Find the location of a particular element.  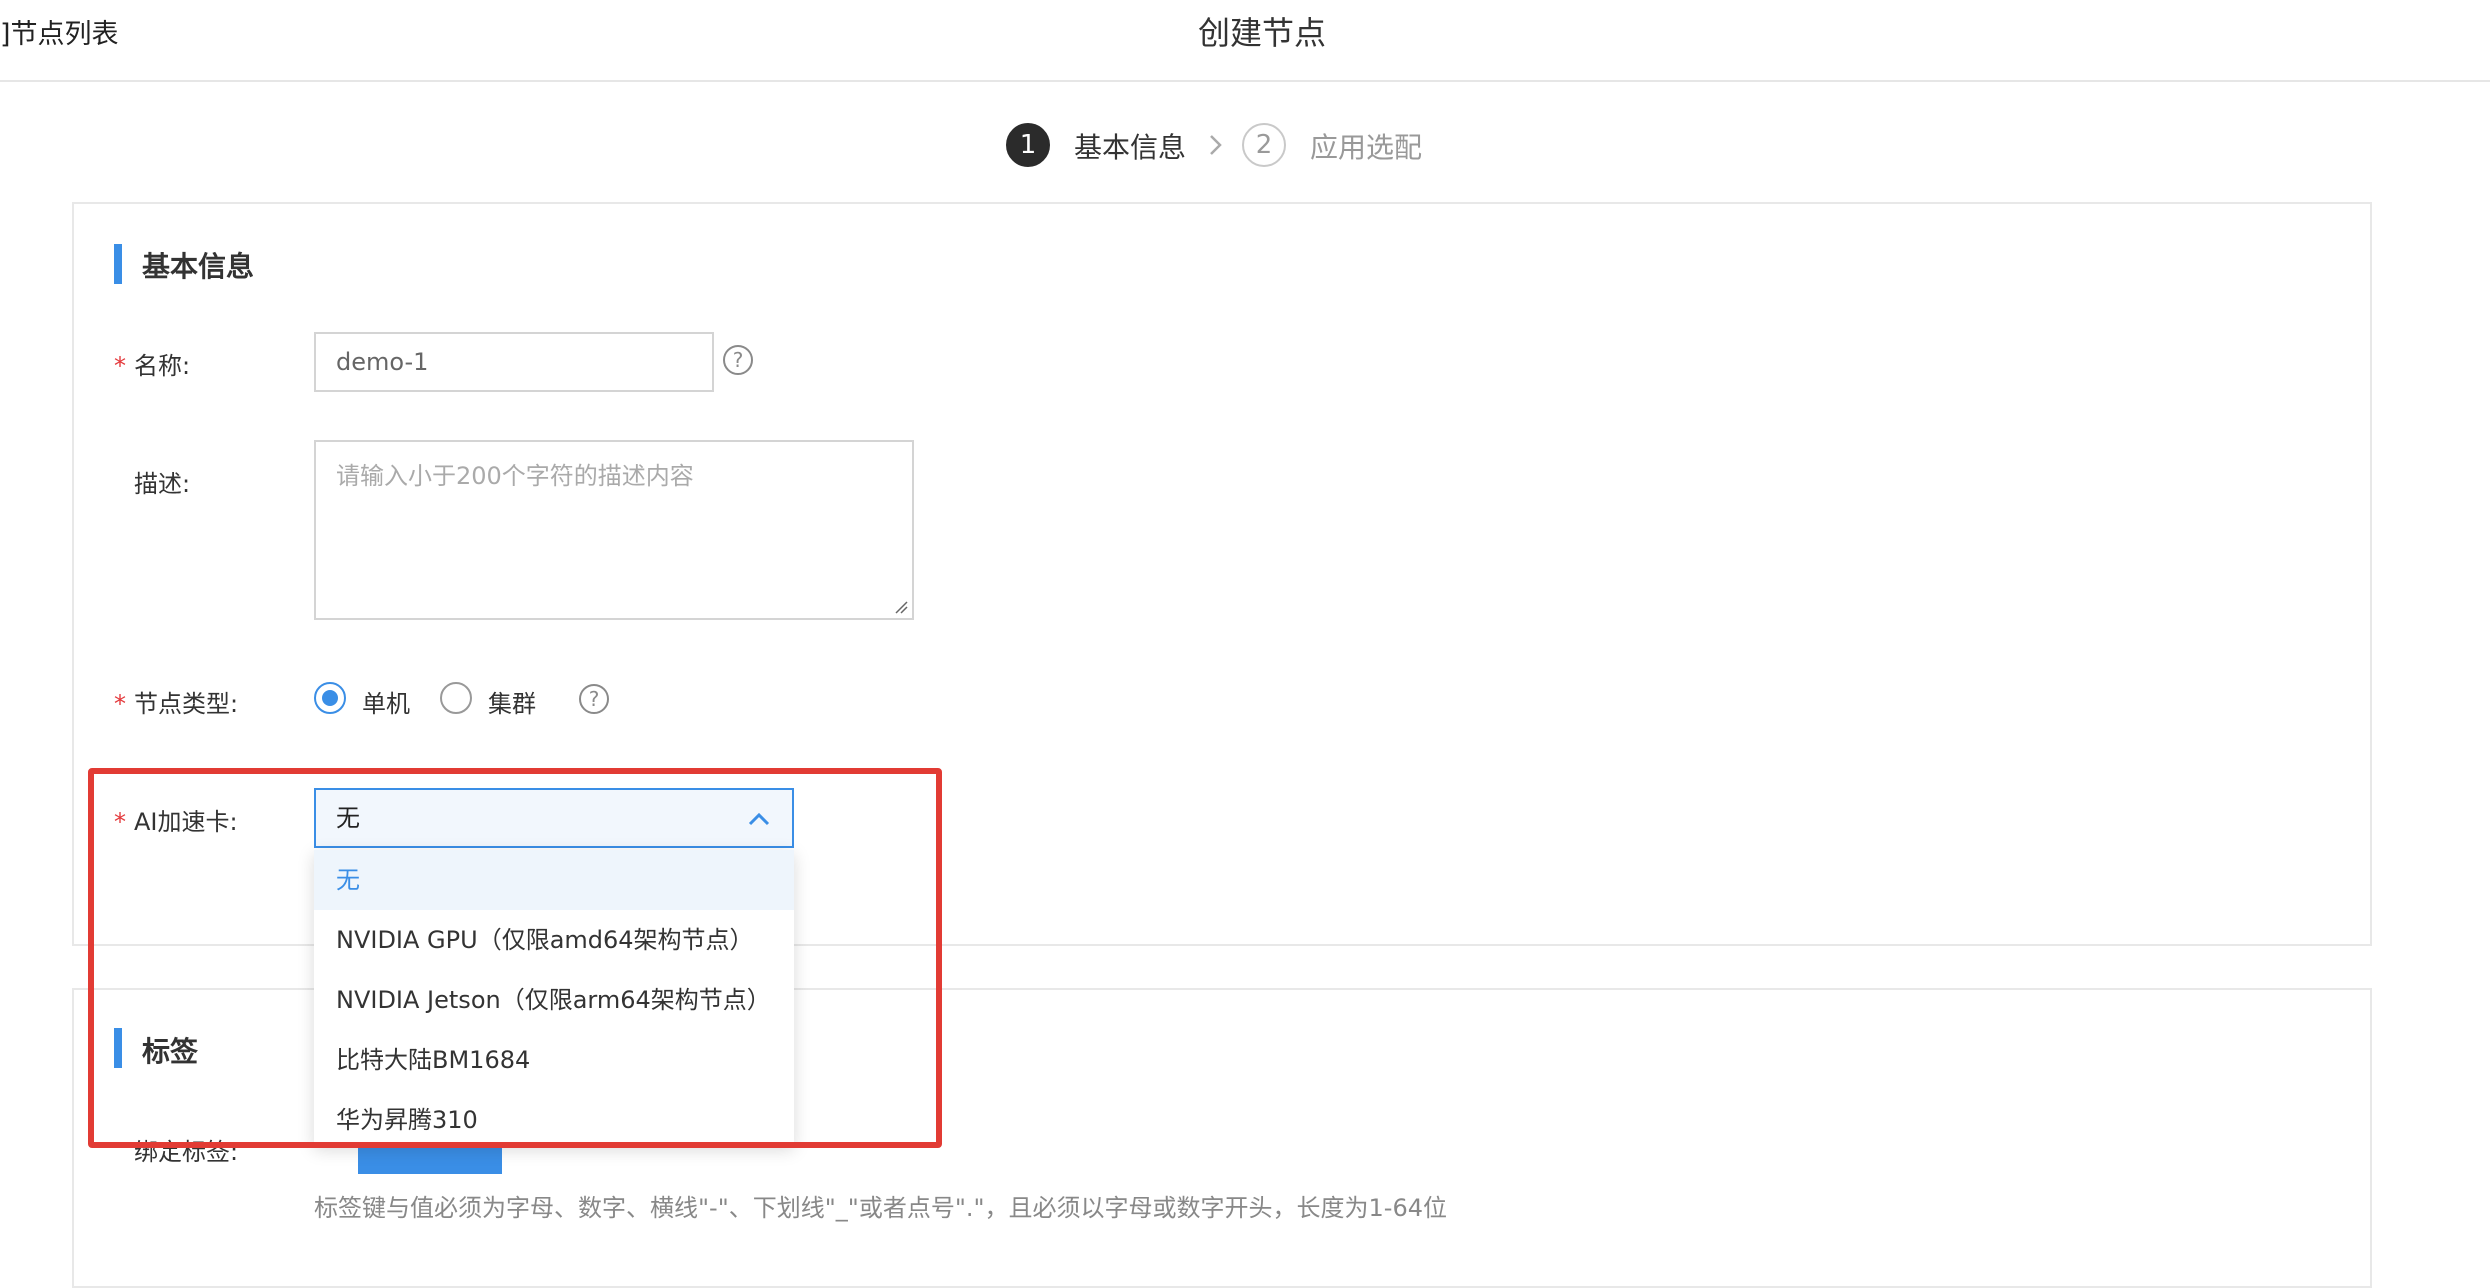

name-input: demo-1 is located at coordinates (514, 362).